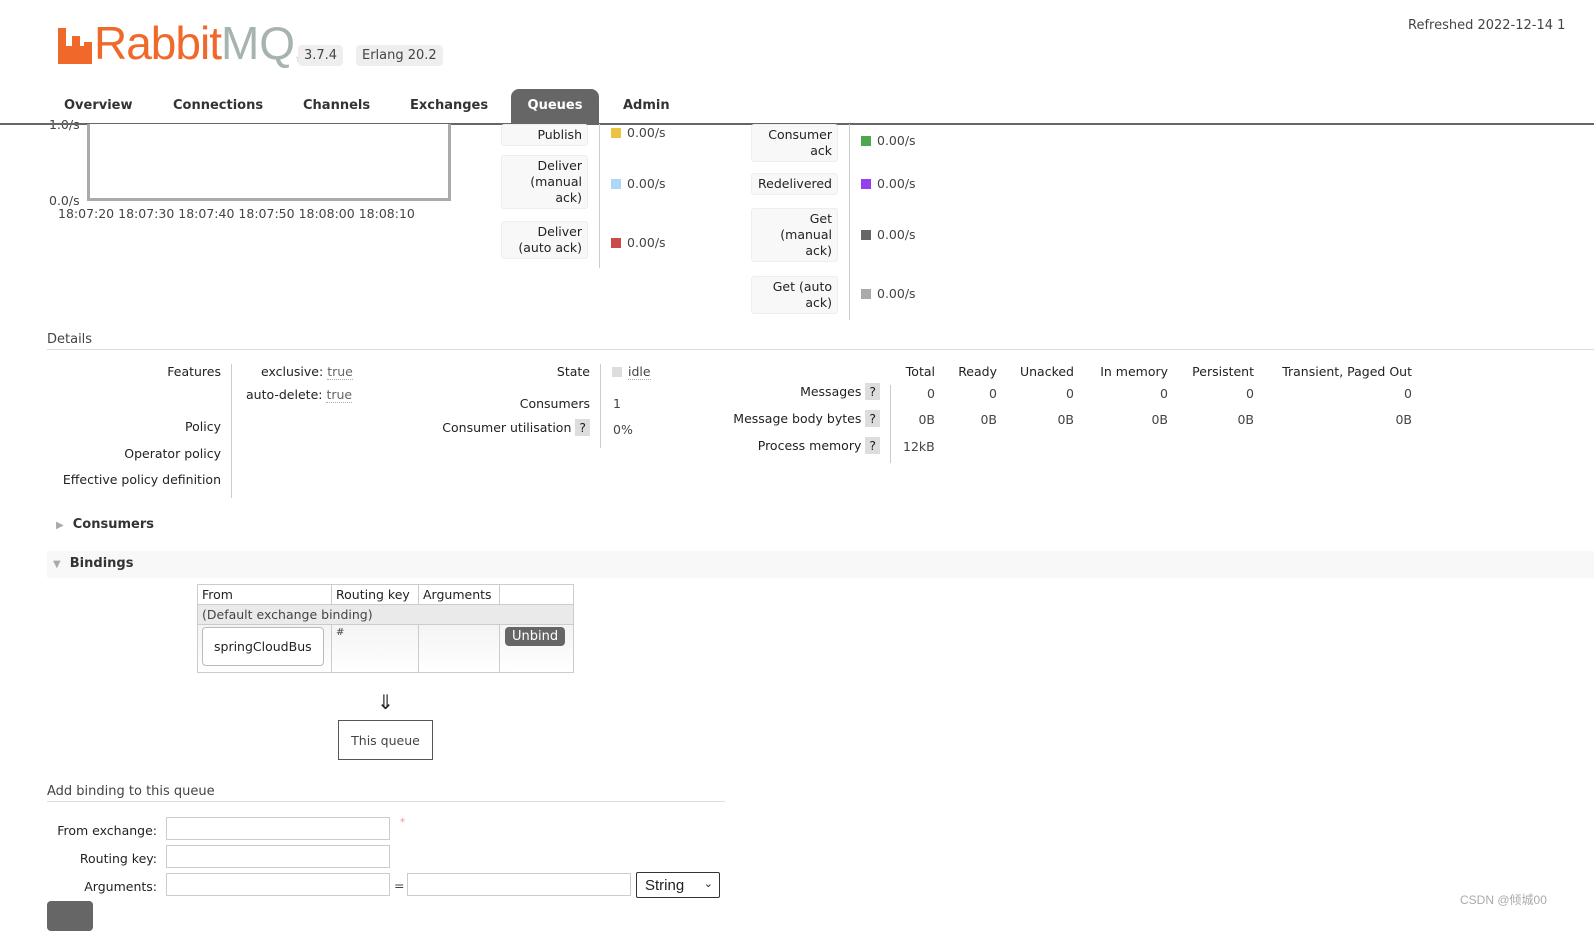 The image size is (1594, 931). Describe the element at coordinates (340, 372) in the screenshot. I see `exclusive-value: true` at that location.